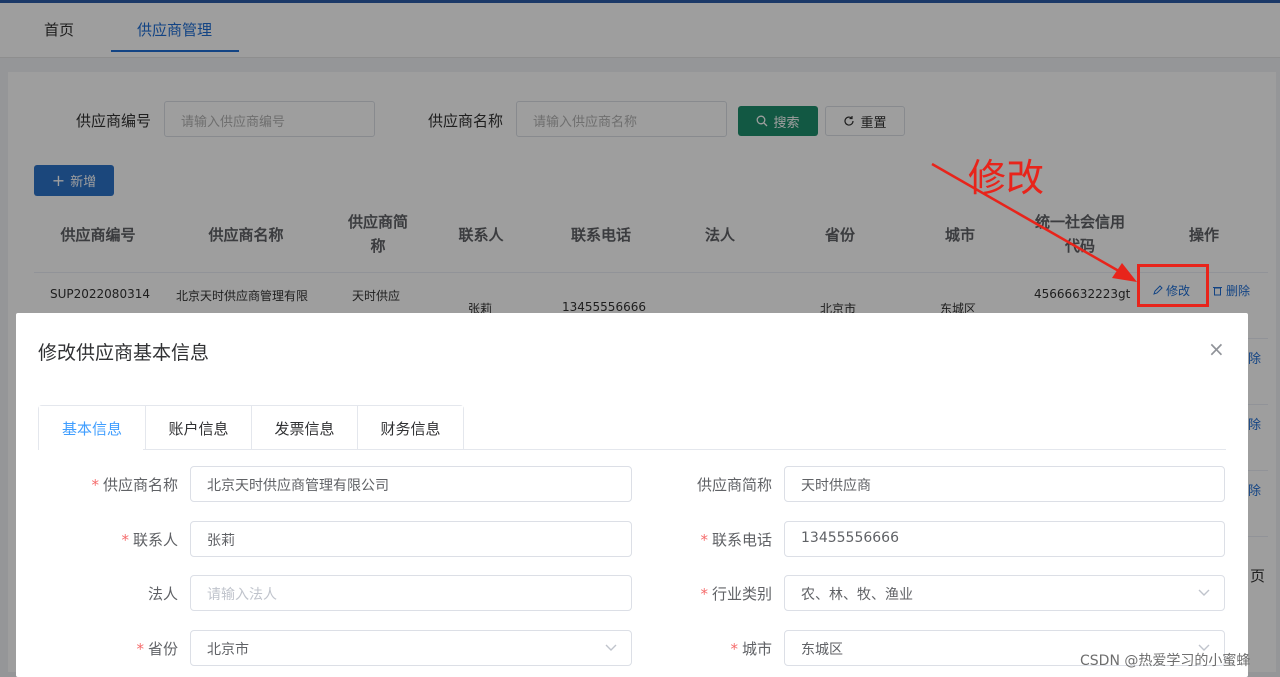  Describe the element at coordinates (822, 650) in the screenshot. I see `city-value: 东城区` at that location.